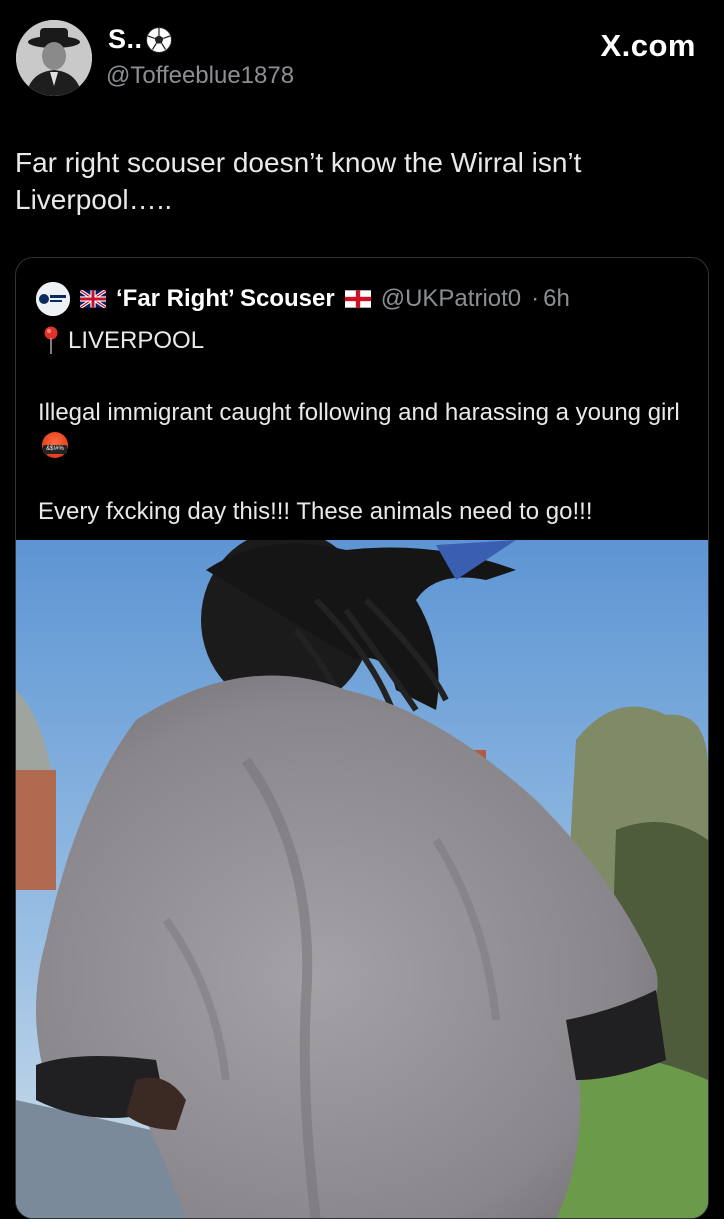 The image size is (724, 1219). What do you see at coordinates (55, 445) in the screenshot?
I see `angry-cursing-face-icon` at bounding box center [55, 445].